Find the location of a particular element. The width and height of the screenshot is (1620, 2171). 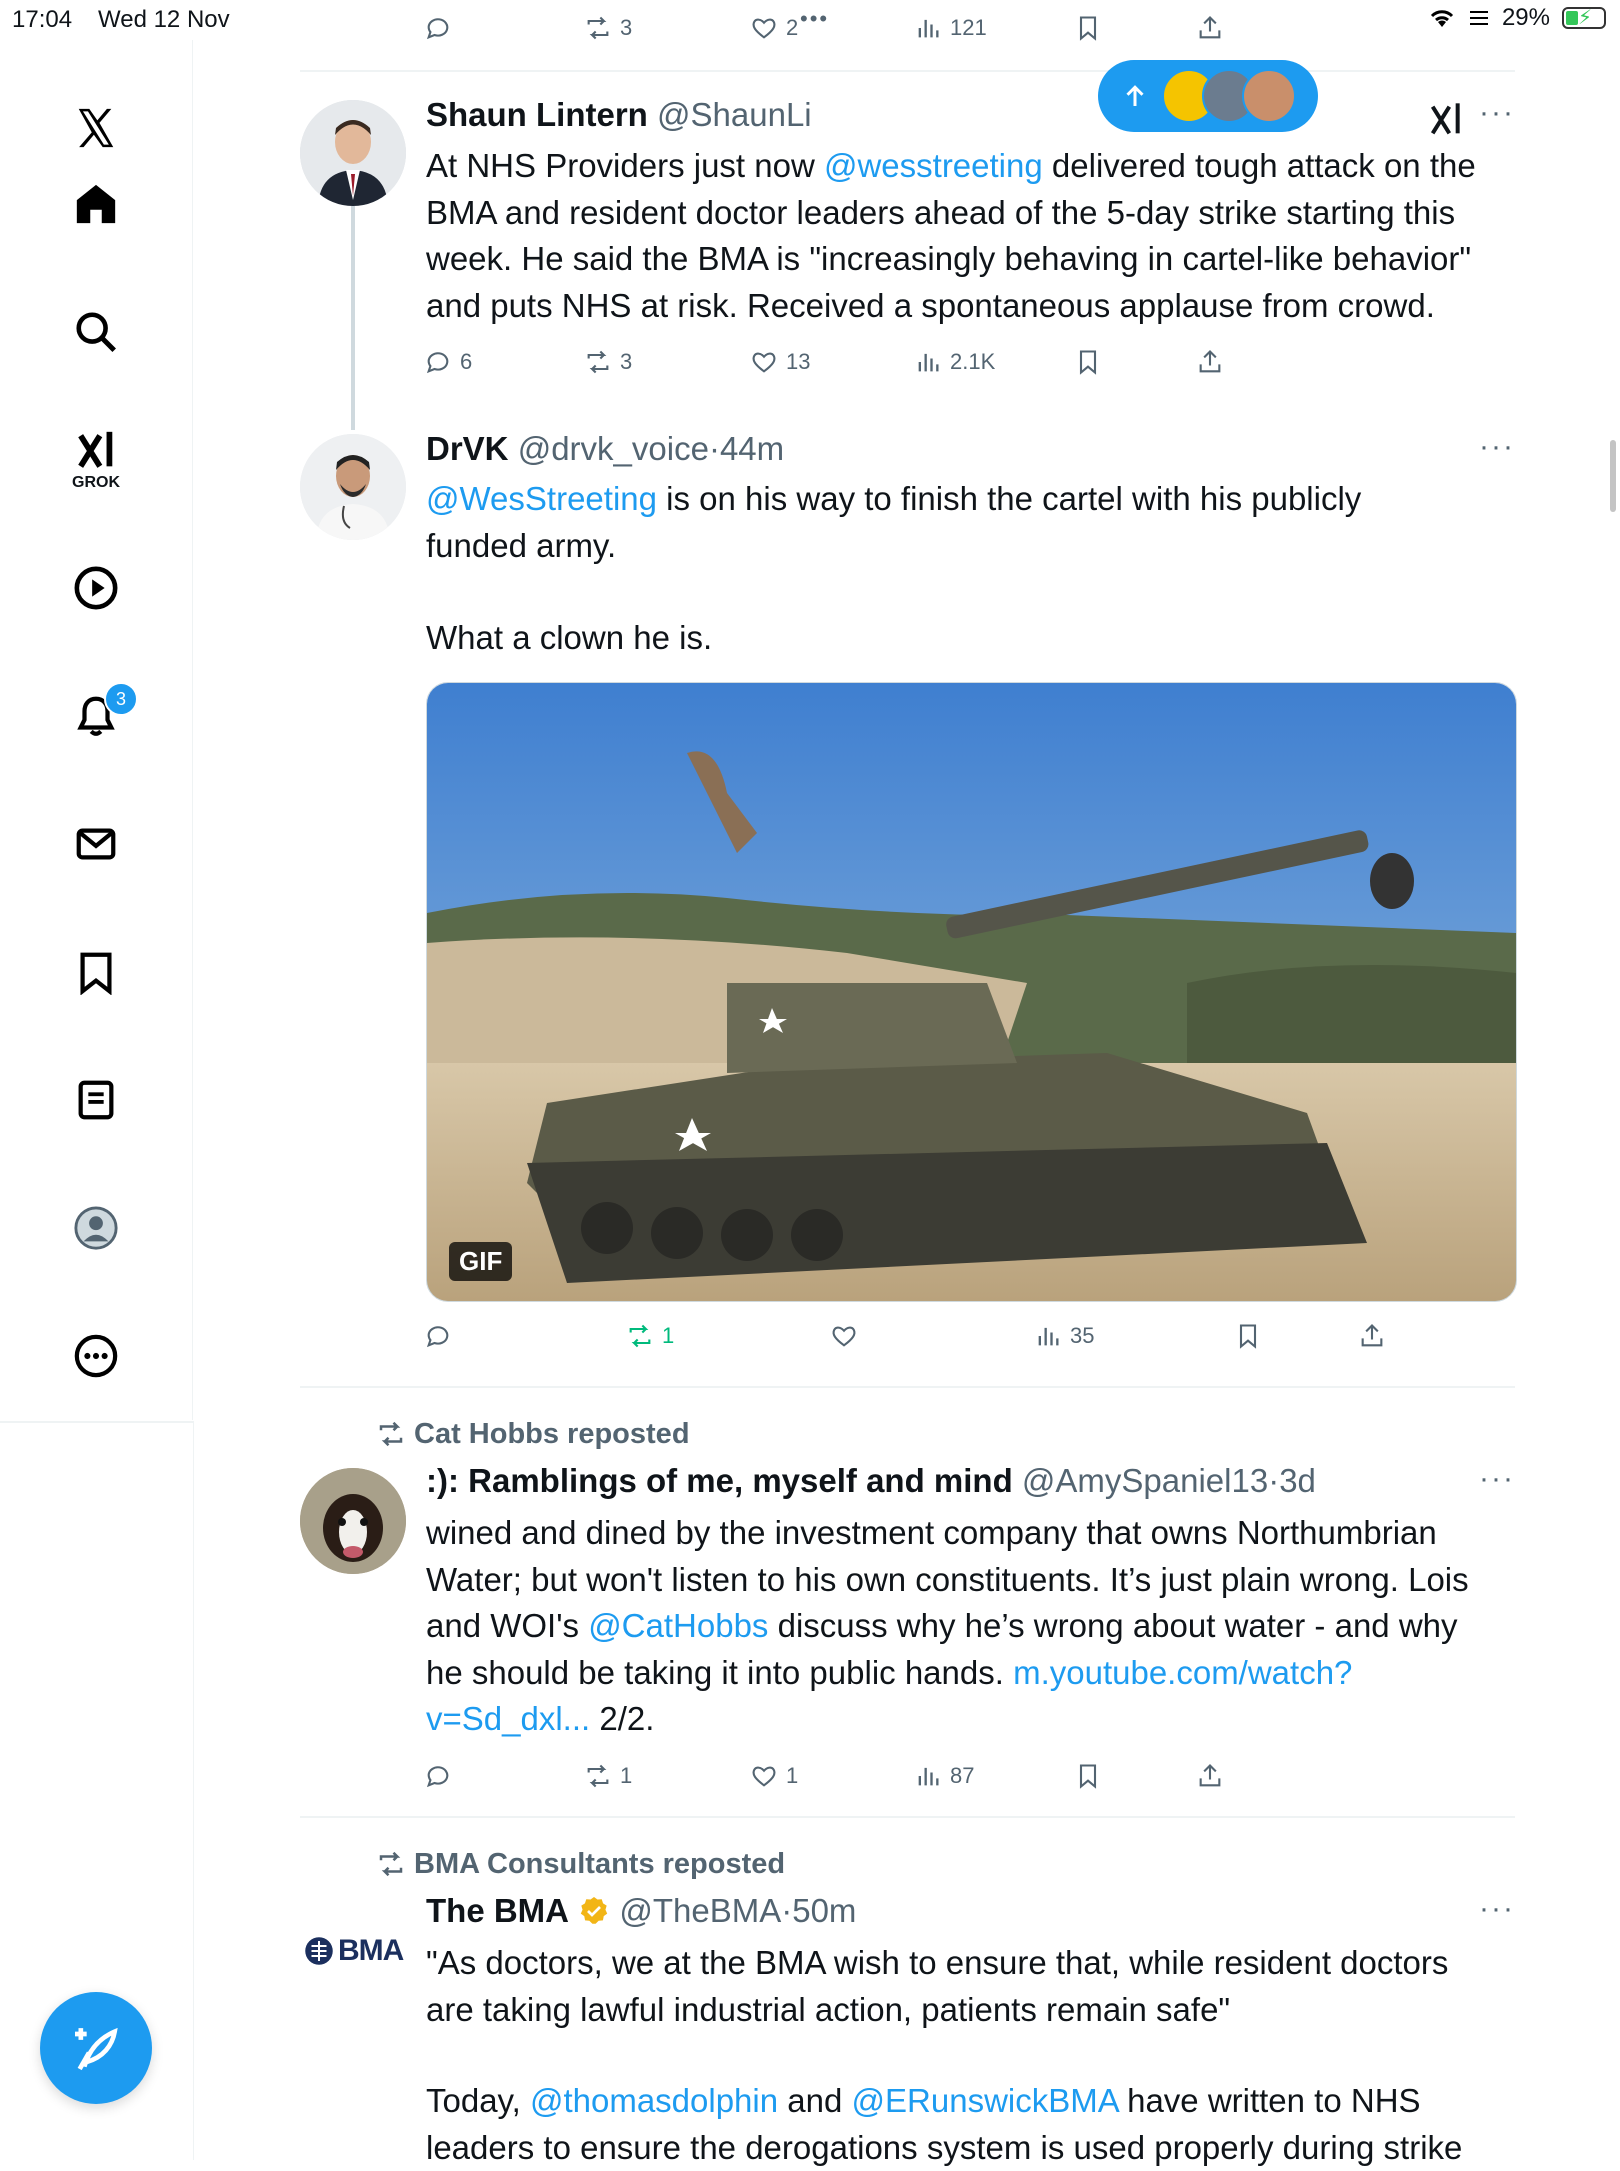

author-name: :): Ramblings of me, myself and mind is located at coordinates (719, 1480).